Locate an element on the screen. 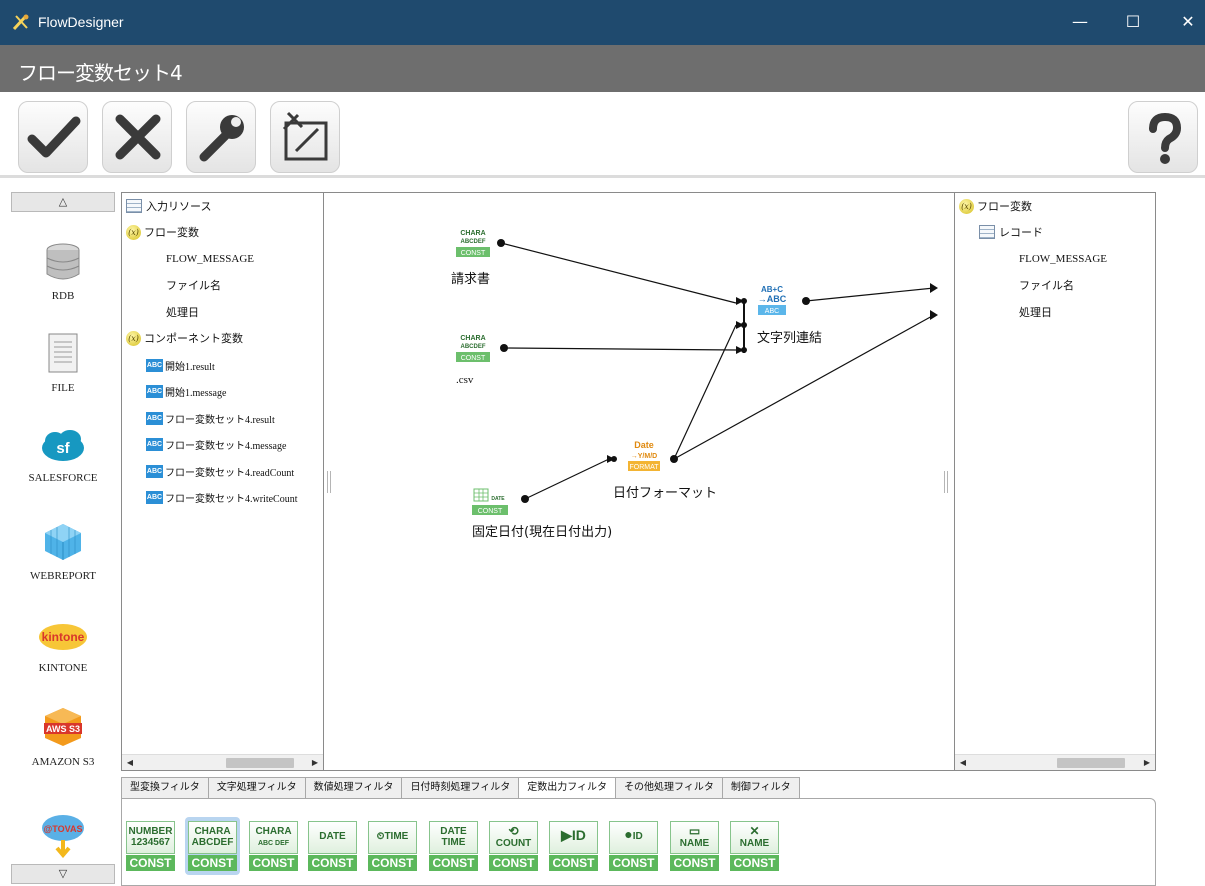  tab-other-filter: その他処理フィルタ is located at coordinates (669, 788).